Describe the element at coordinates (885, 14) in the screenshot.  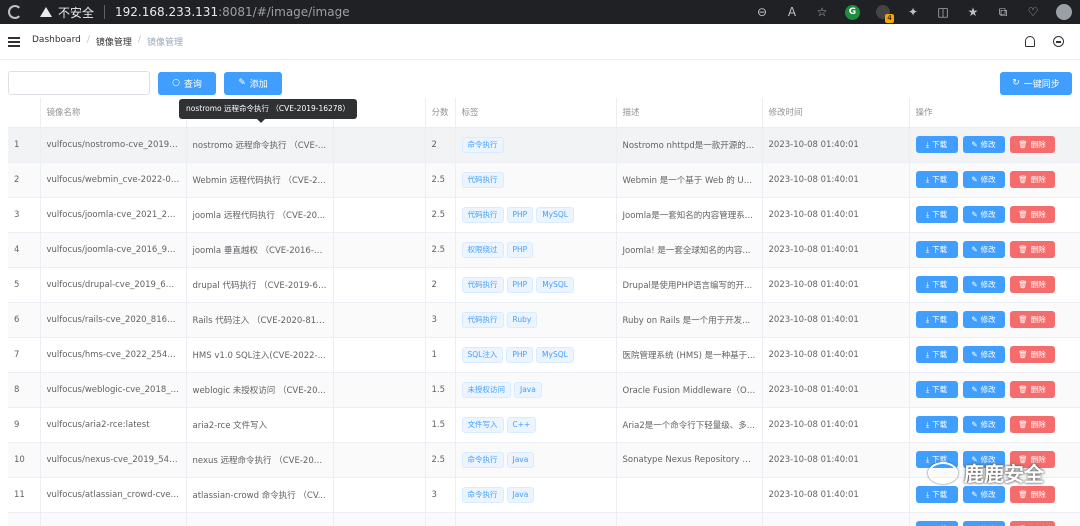
I see `extension-icon: 4` at that location.